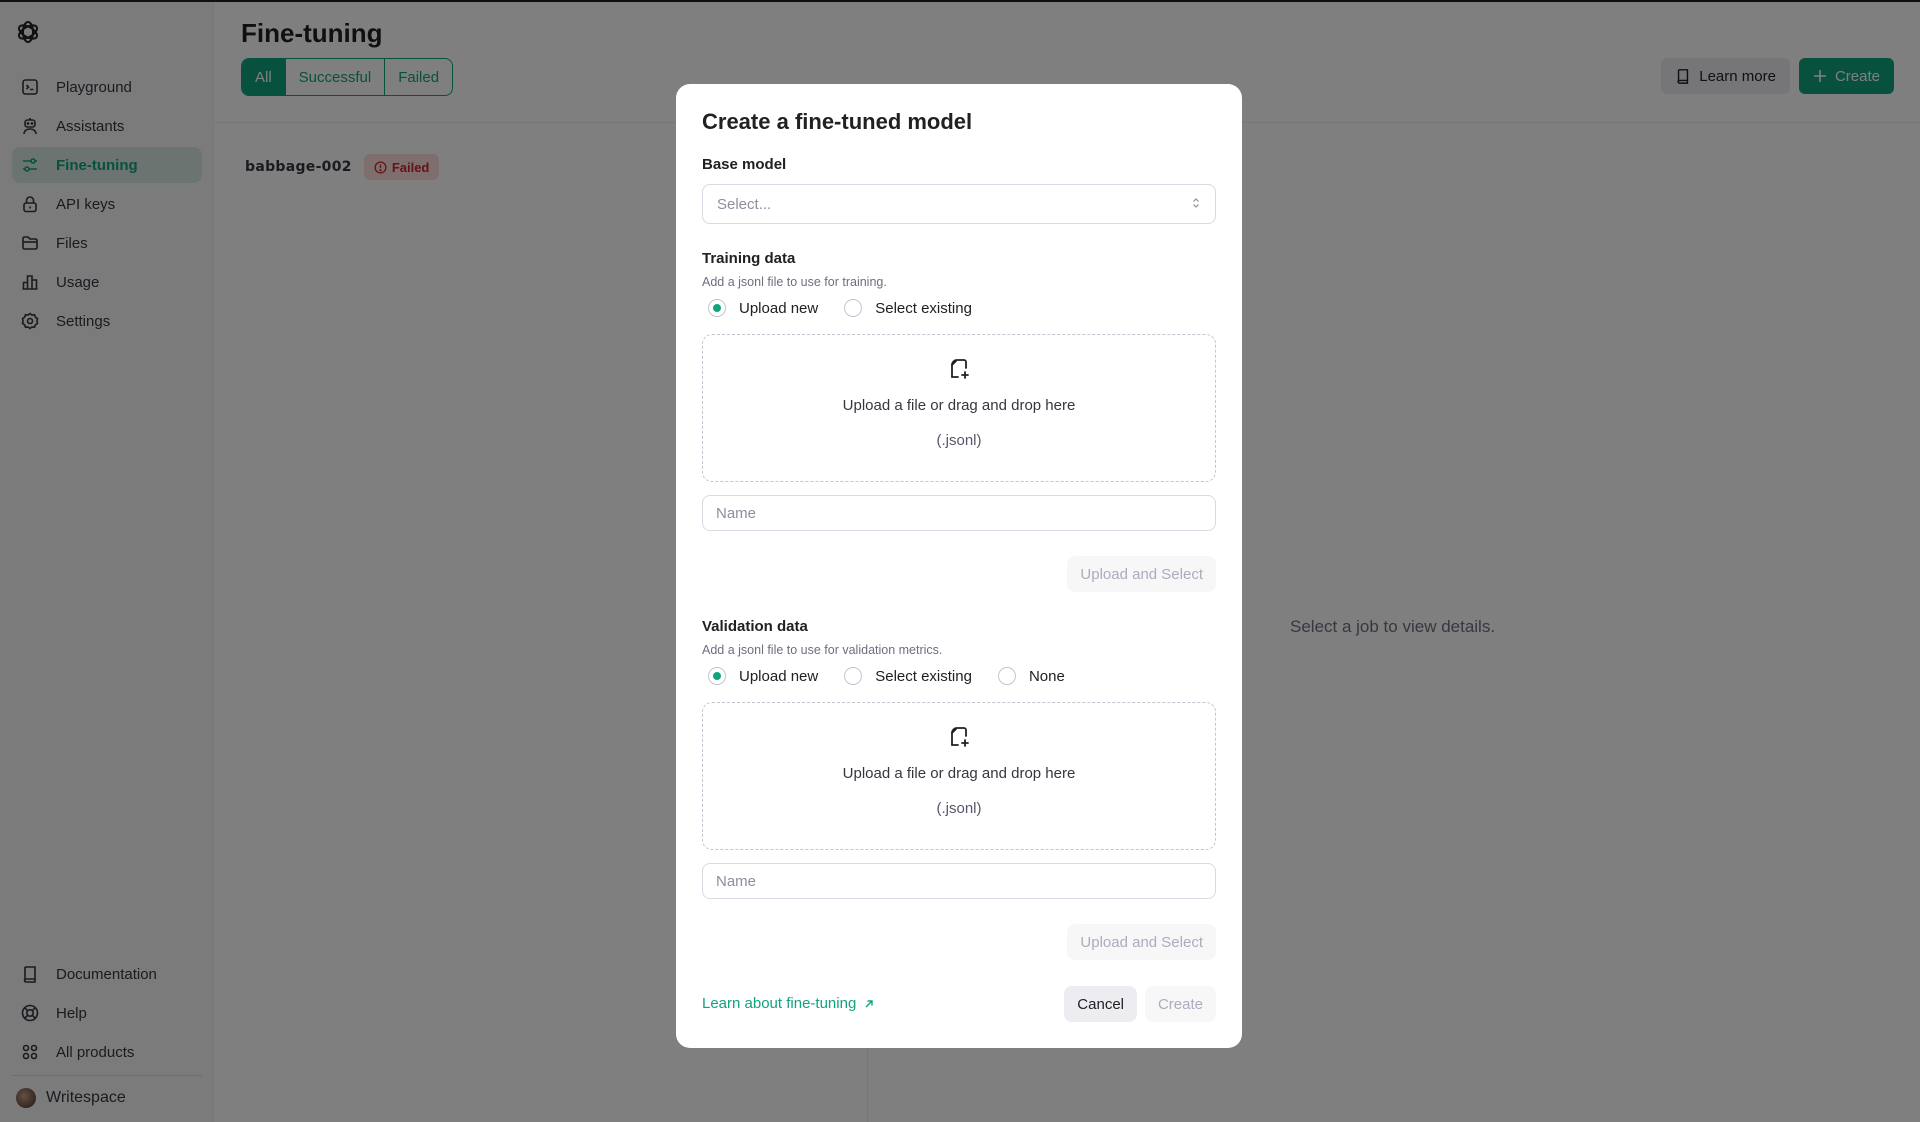  What do you see at coordinates (794, 282) in the screenshot?
I see `training-data-help: Add a jsonl file to use for training.` at bounding box center [794, 282].